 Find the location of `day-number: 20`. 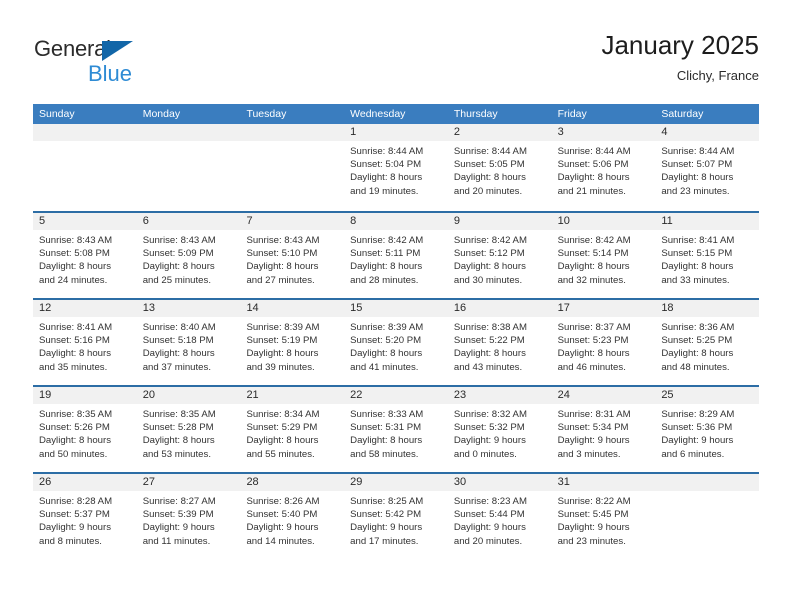

day-number: 20 is located at coordinates (148, 395).